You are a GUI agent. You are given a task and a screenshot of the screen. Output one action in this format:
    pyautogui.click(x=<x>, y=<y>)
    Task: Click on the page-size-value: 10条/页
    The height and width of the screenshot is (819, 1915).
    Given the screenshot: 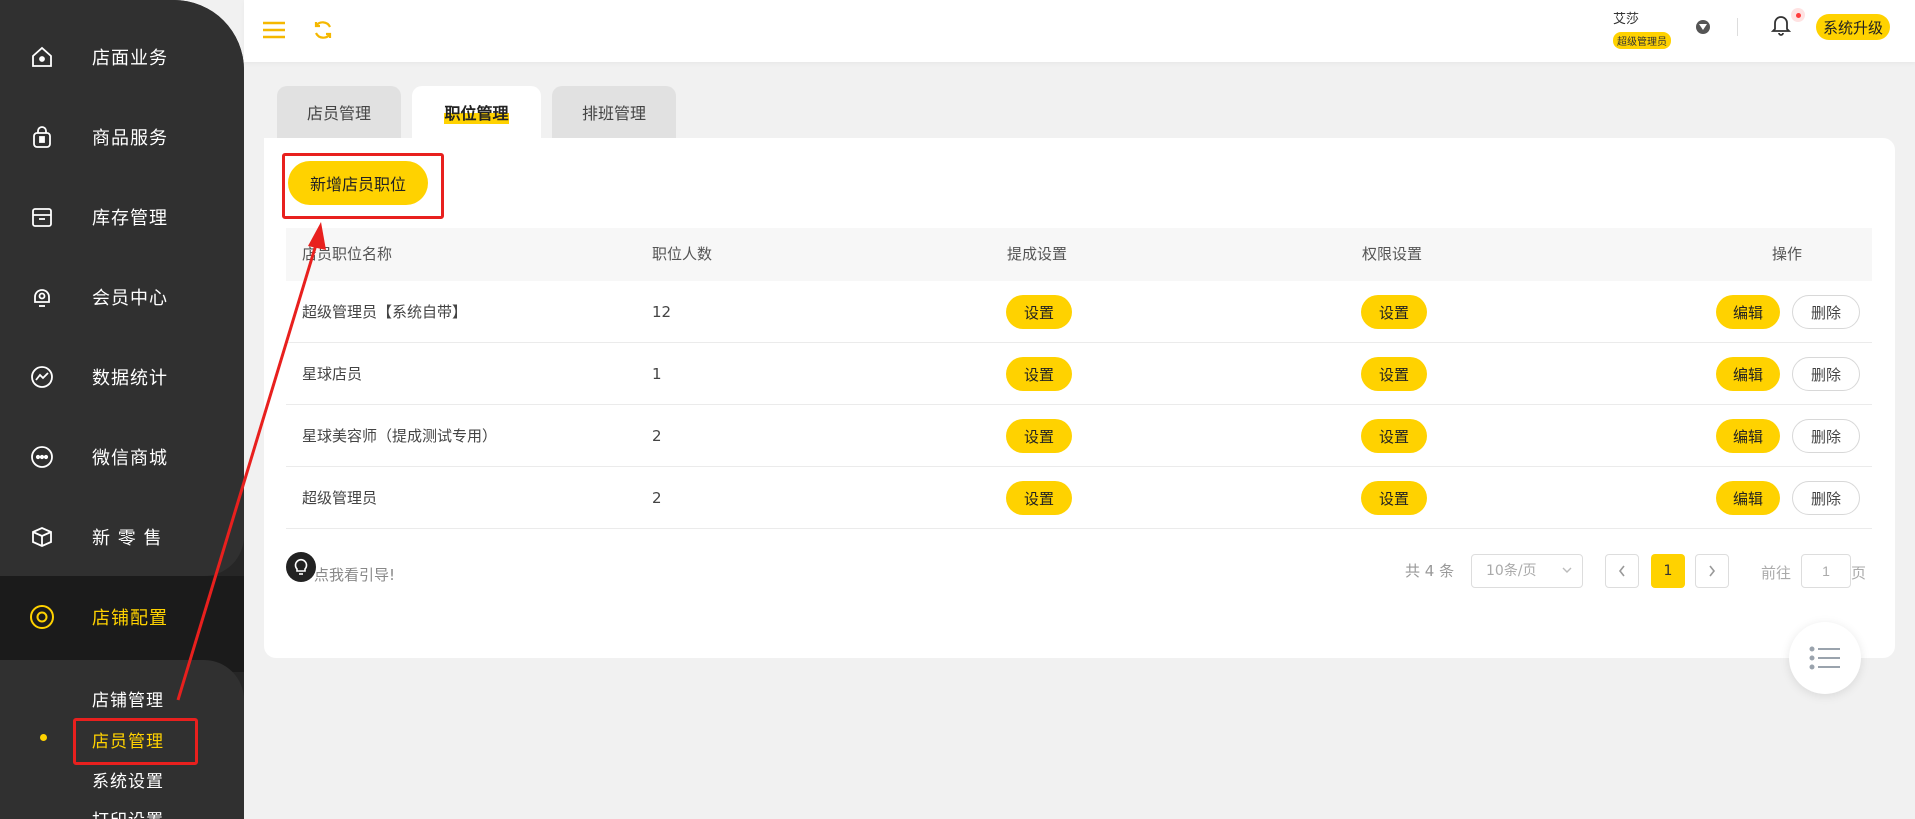 What is the action you would take?
    pyautogui.click(x=1511, y=571)
    